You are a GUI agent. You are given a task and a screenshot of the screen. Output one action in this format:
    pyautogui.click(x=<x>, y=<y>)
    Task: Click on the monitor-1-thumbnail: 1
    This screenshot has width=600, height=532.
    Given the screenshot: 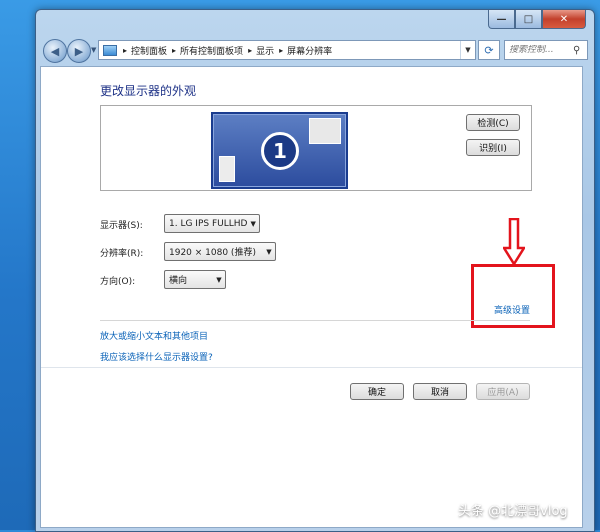 What is the action you would take?
    pyautogui.click(x=279, y=150)
    